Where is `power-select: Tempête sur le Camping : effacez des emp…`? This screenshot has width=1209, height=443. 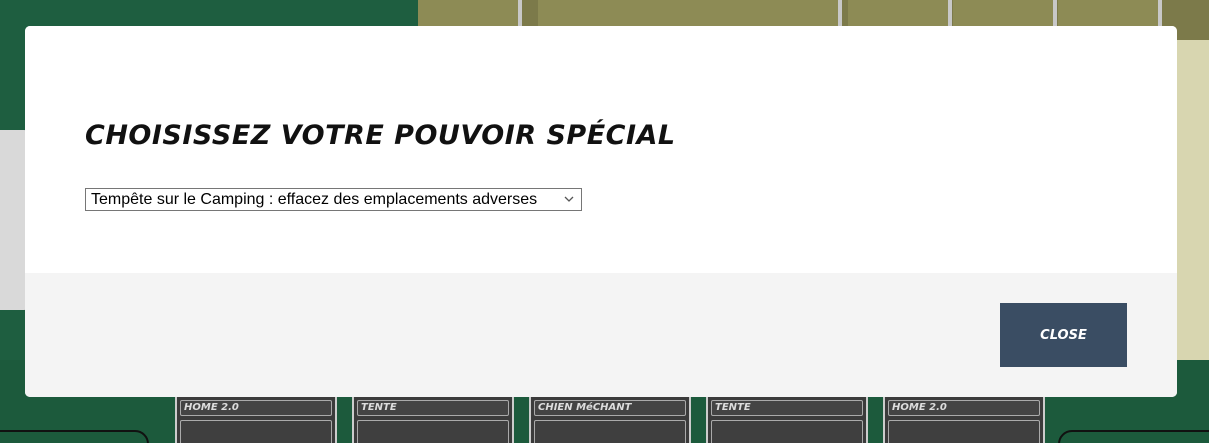
power-select: Tempête sur le Camping : effacez des emp… is located at coordinates (333, 199).